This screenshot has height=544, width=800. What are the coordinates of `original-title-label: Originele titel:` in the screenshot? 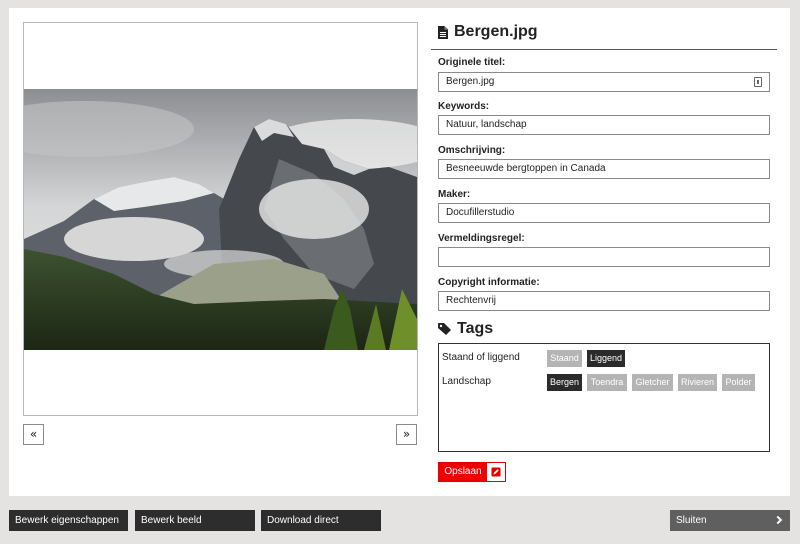 It's located at (472, 62).